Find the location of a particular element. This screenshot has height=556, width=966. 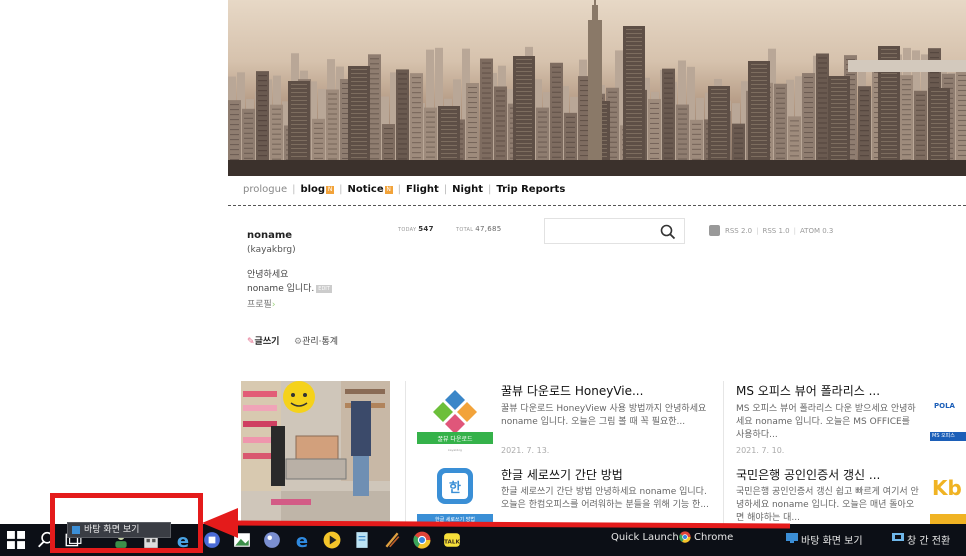

annotation-arrow is located at coordinates (496, 523).